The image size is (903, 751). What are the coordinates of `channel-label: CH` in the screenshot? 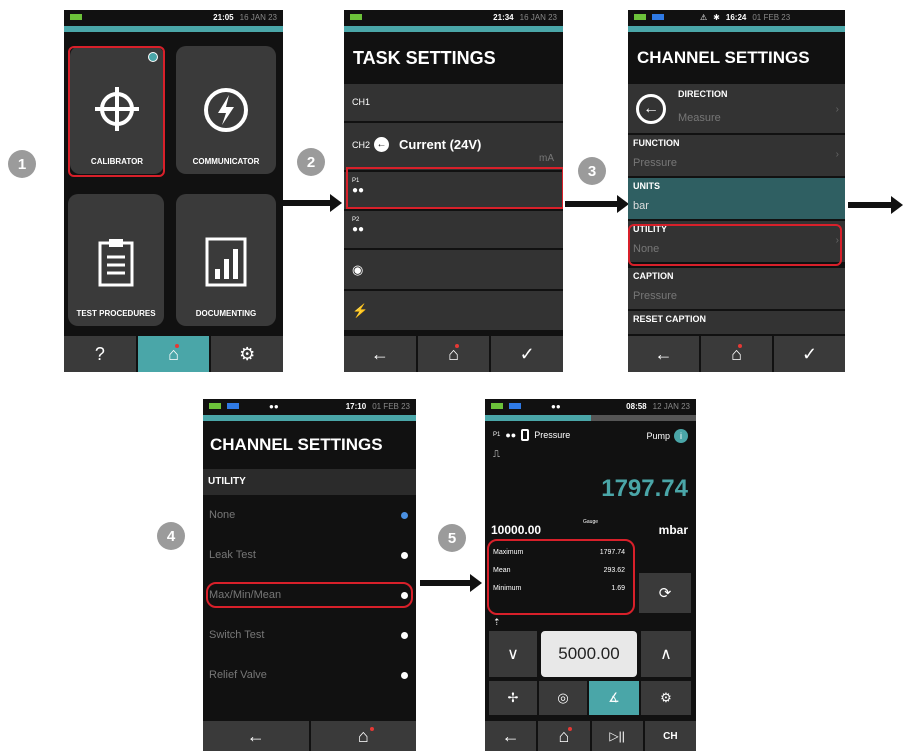 It's located at (670, 736).